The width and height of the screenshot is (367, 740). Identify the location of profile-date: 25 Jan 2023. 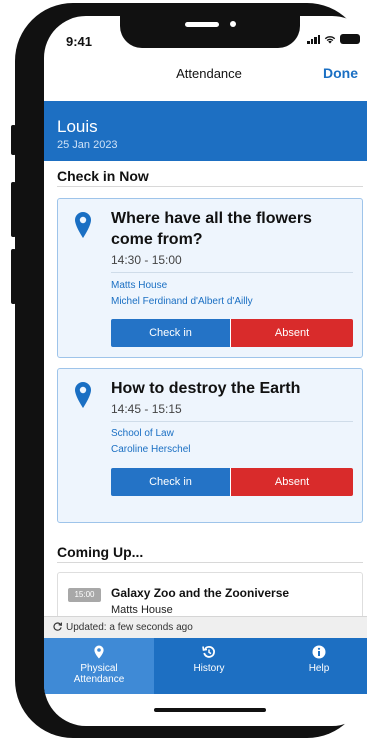
(87, 145).